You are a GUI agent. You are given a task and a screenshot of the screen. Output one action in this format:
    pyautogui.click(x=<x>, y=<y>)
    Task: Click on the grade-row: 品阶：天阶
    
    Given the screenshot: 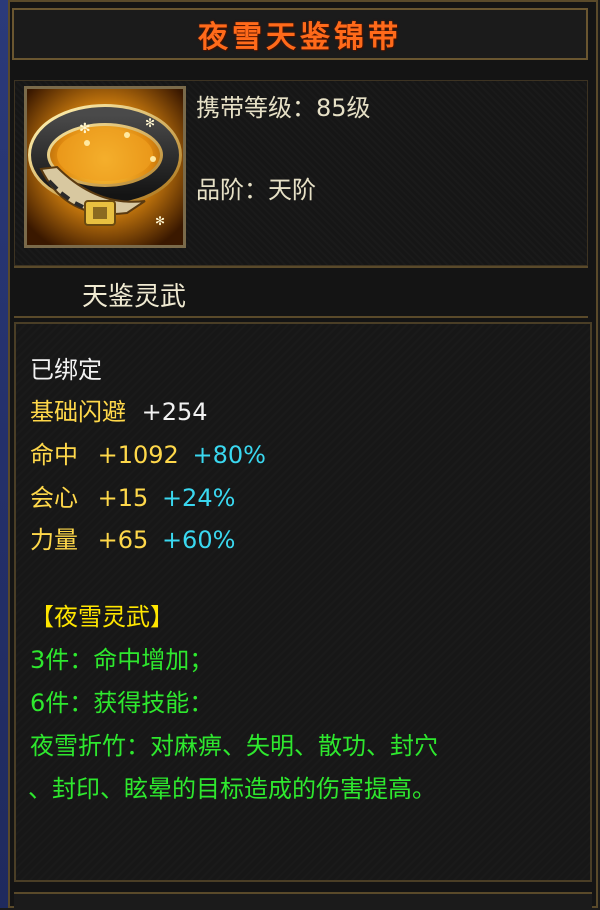 What is the action you would take?
    pyautogui.click(x=256, y=187)
    